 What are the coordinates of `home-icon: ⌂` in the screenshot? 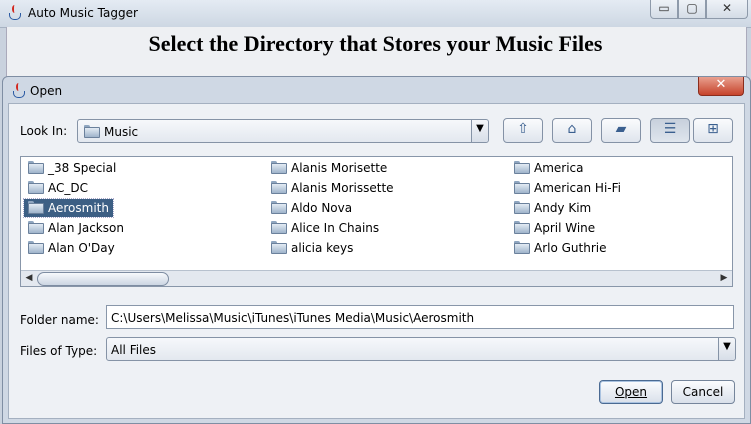 It's located at (572, 129).